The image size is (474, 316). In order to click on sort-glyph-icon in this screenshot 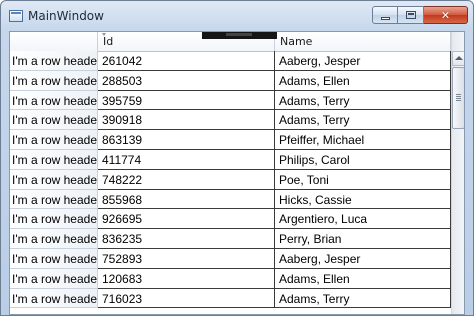, I will do `click(104, 34)`.